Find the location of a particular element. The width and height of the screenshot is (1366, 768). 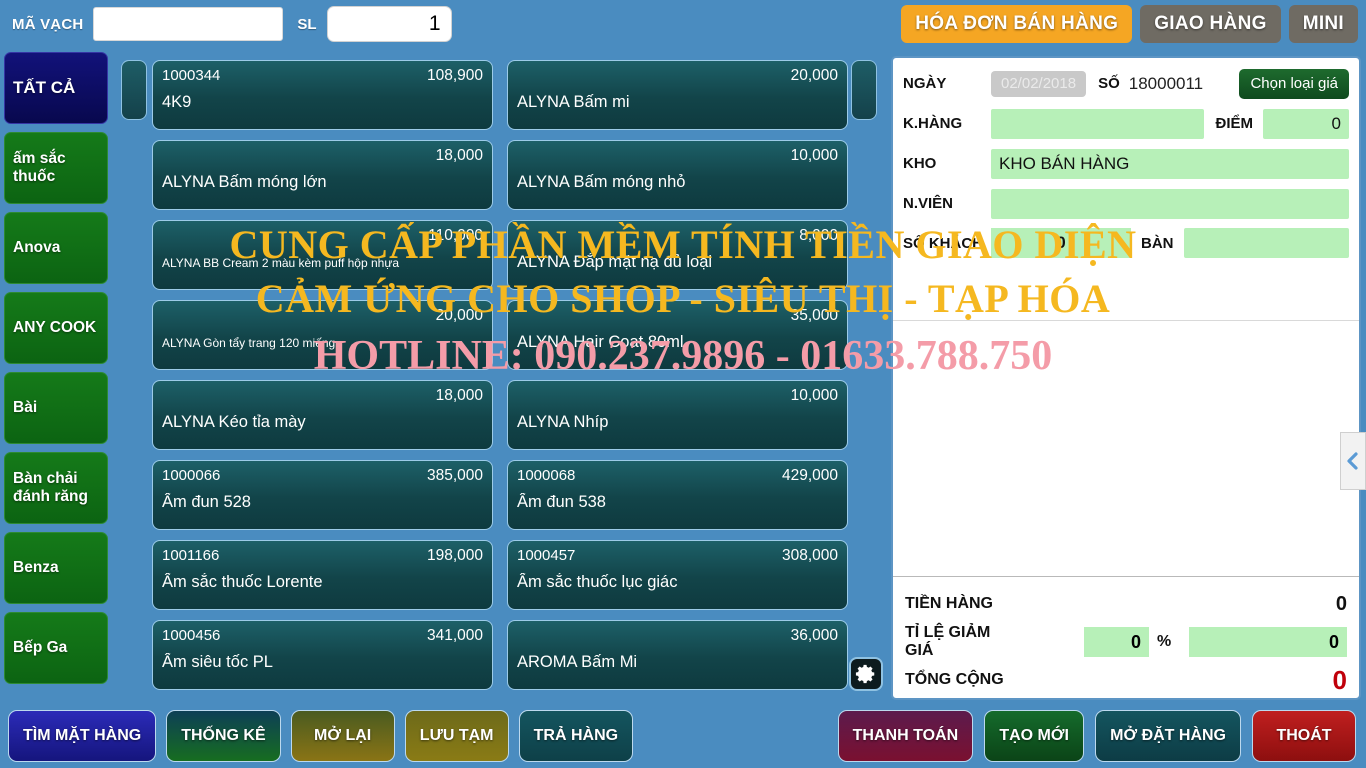

product-price: 429,000 is located at coordinates (809, 475).